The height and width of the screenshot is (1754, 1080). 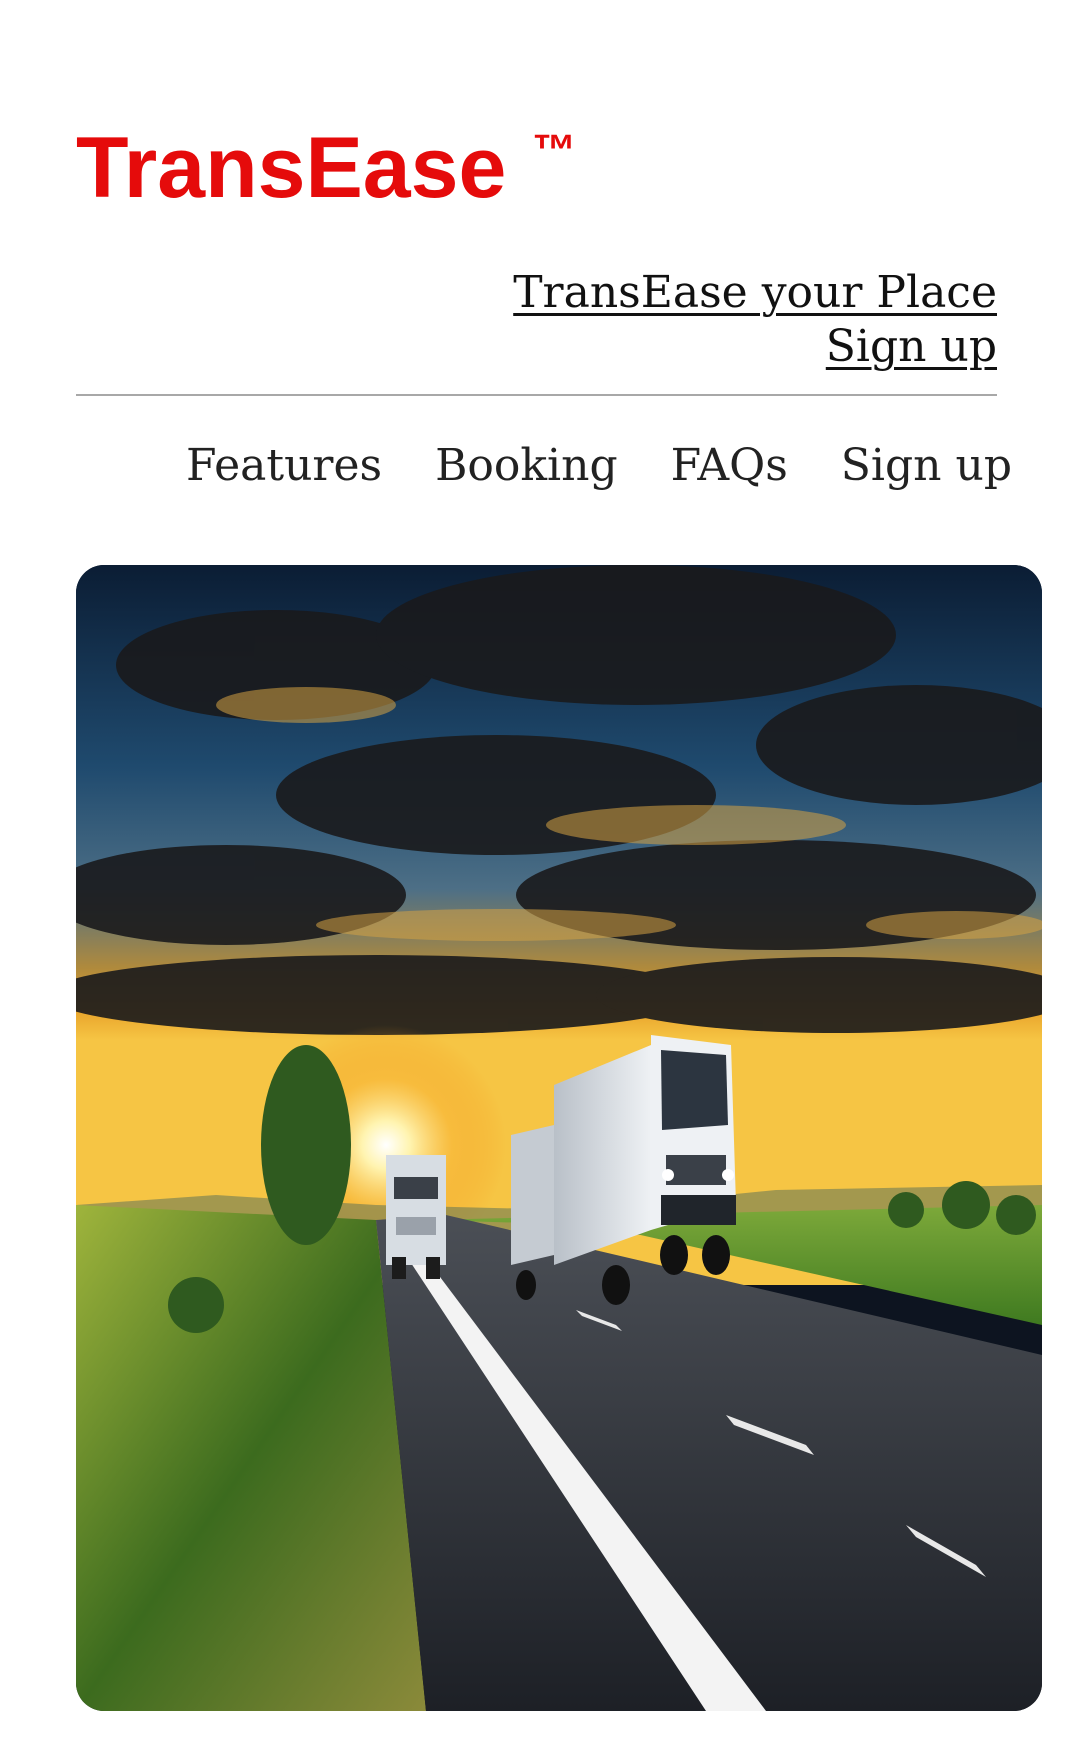 I want to click on brand-logo: TransEase ™, so click(x=326, y=175).